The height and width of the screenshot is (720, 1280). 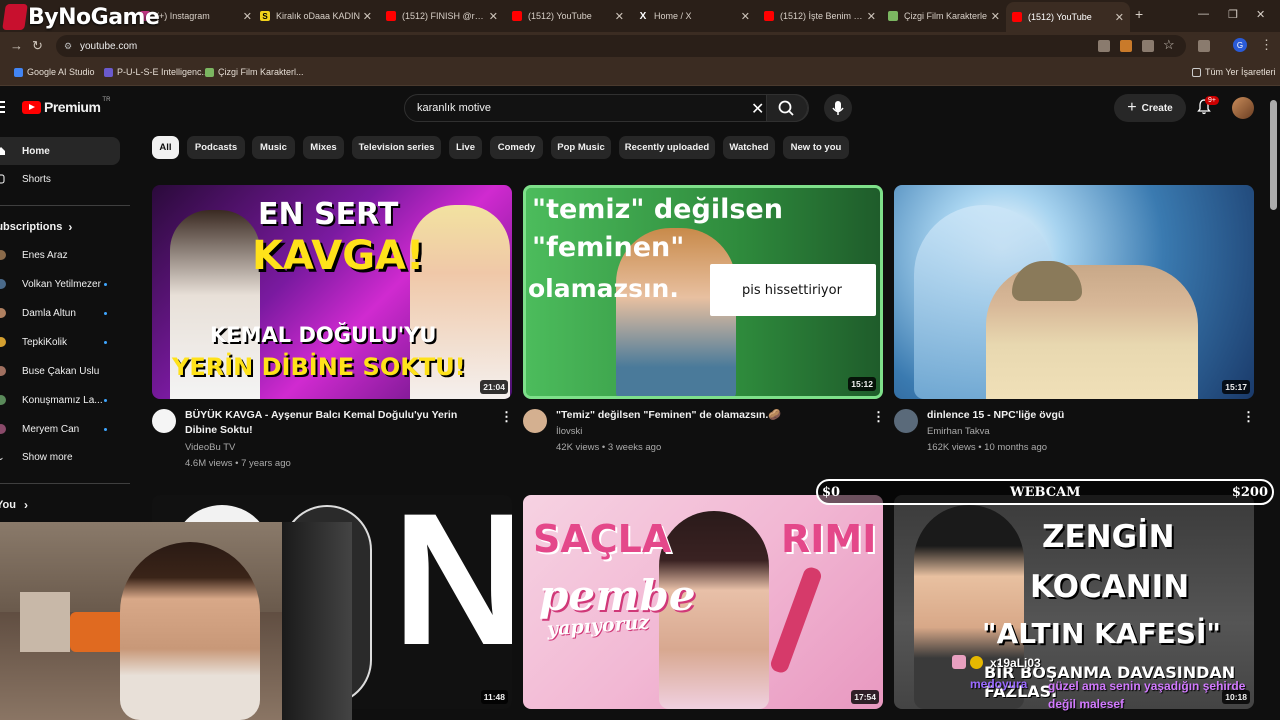 I want to click on menu-icon: ⋮, so click(x=1266, y=45).